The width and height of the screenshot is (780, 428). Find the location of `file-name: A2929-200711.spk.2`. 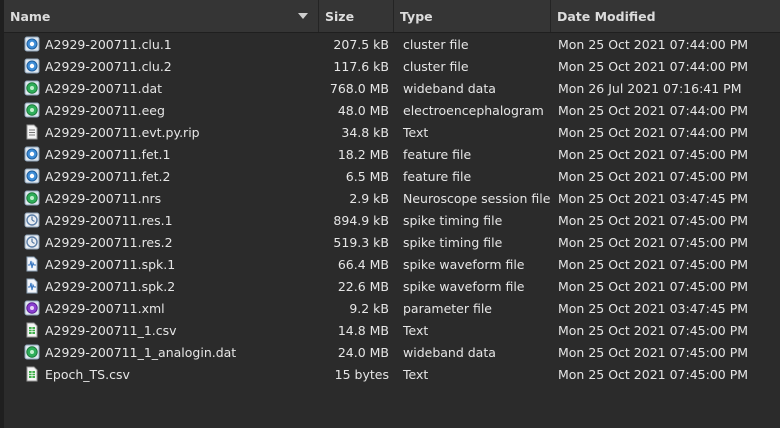

file-name: A2929-200711.spk.2 is located at coordinates (110, 286).